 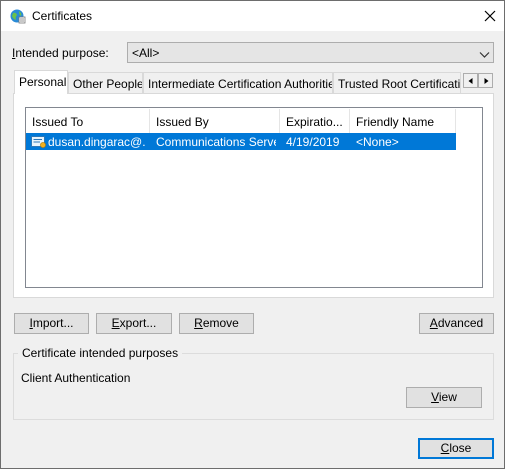 I want to click on advanced-button: Advanced, so click(x=456, y=323).